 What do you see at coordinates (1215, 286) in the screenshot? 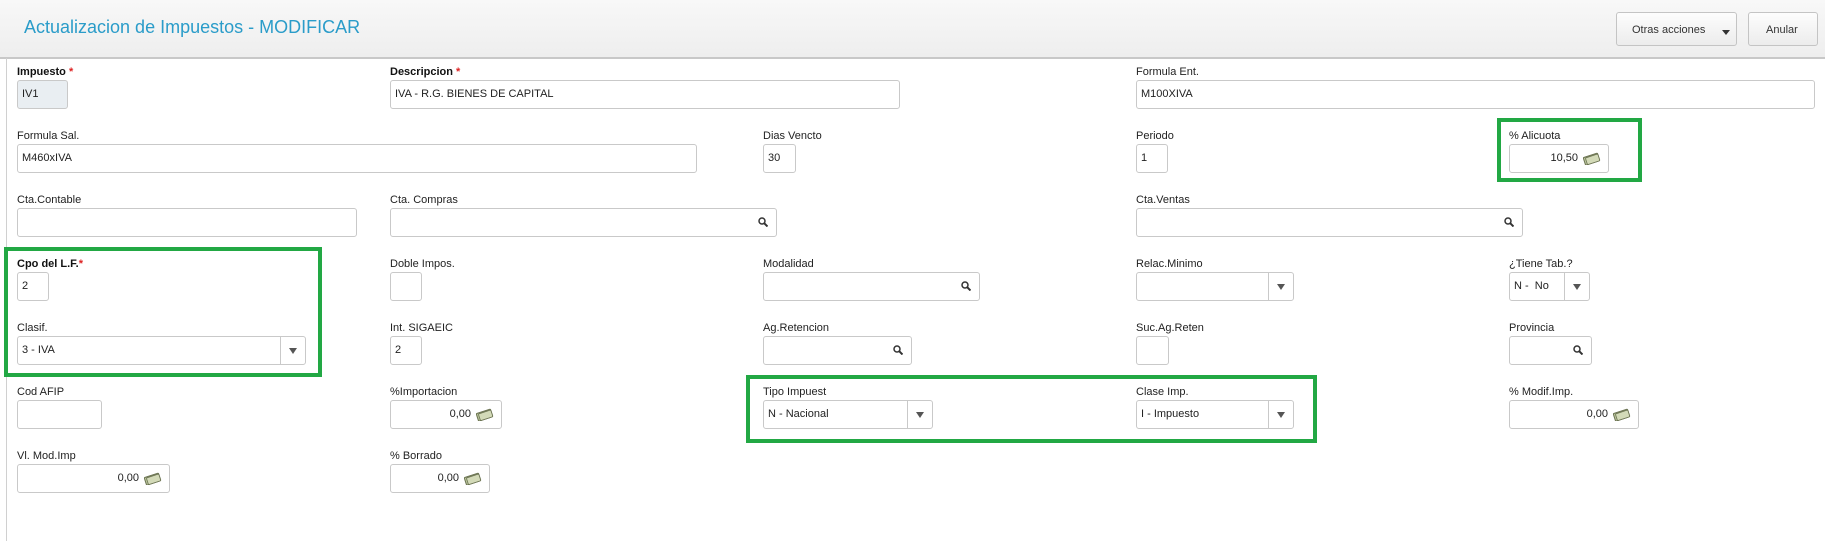
I see `relac-minimo-select` at bounding box center [1215, 286].